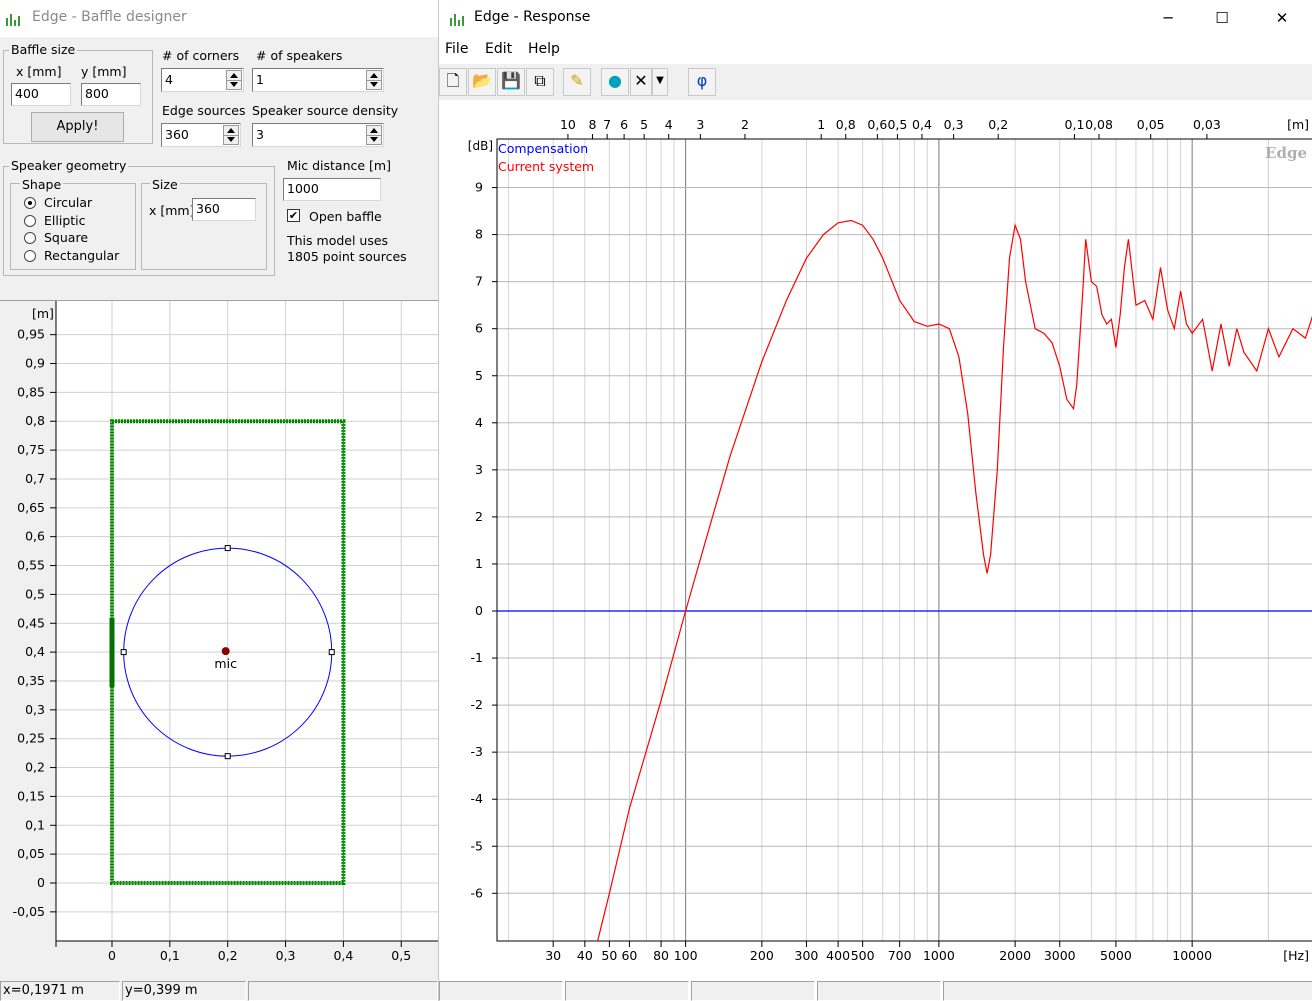 This screenshot has height=1001, width=1312. I want to click on window-title: Edge - Response, so click(532, 17).